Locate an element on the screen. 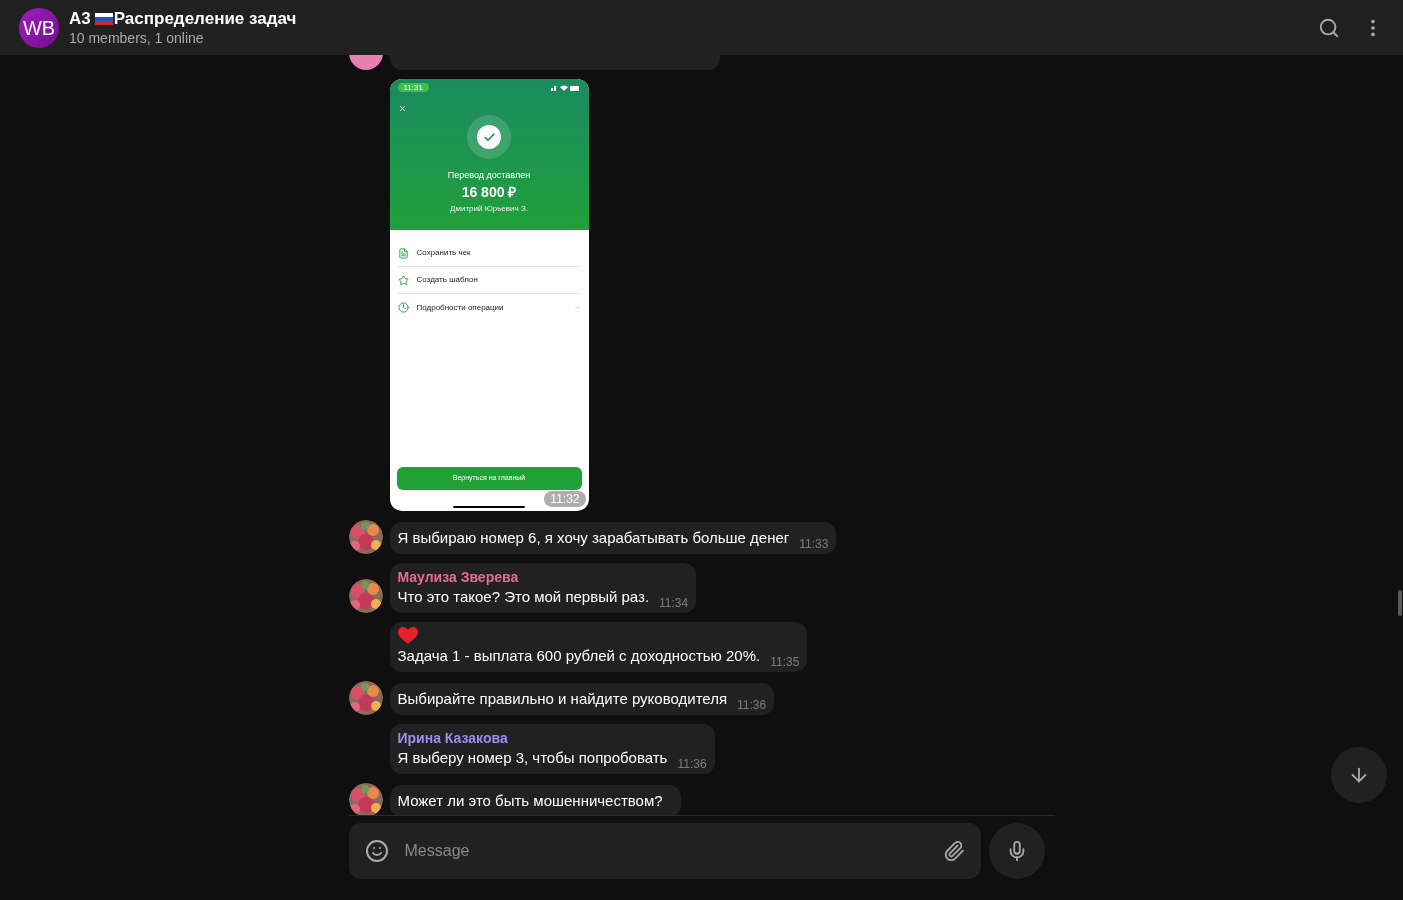 The width and height of the screenshot is (1403, 900). scrollbar-thumb is located at coordinates (1400, 603).